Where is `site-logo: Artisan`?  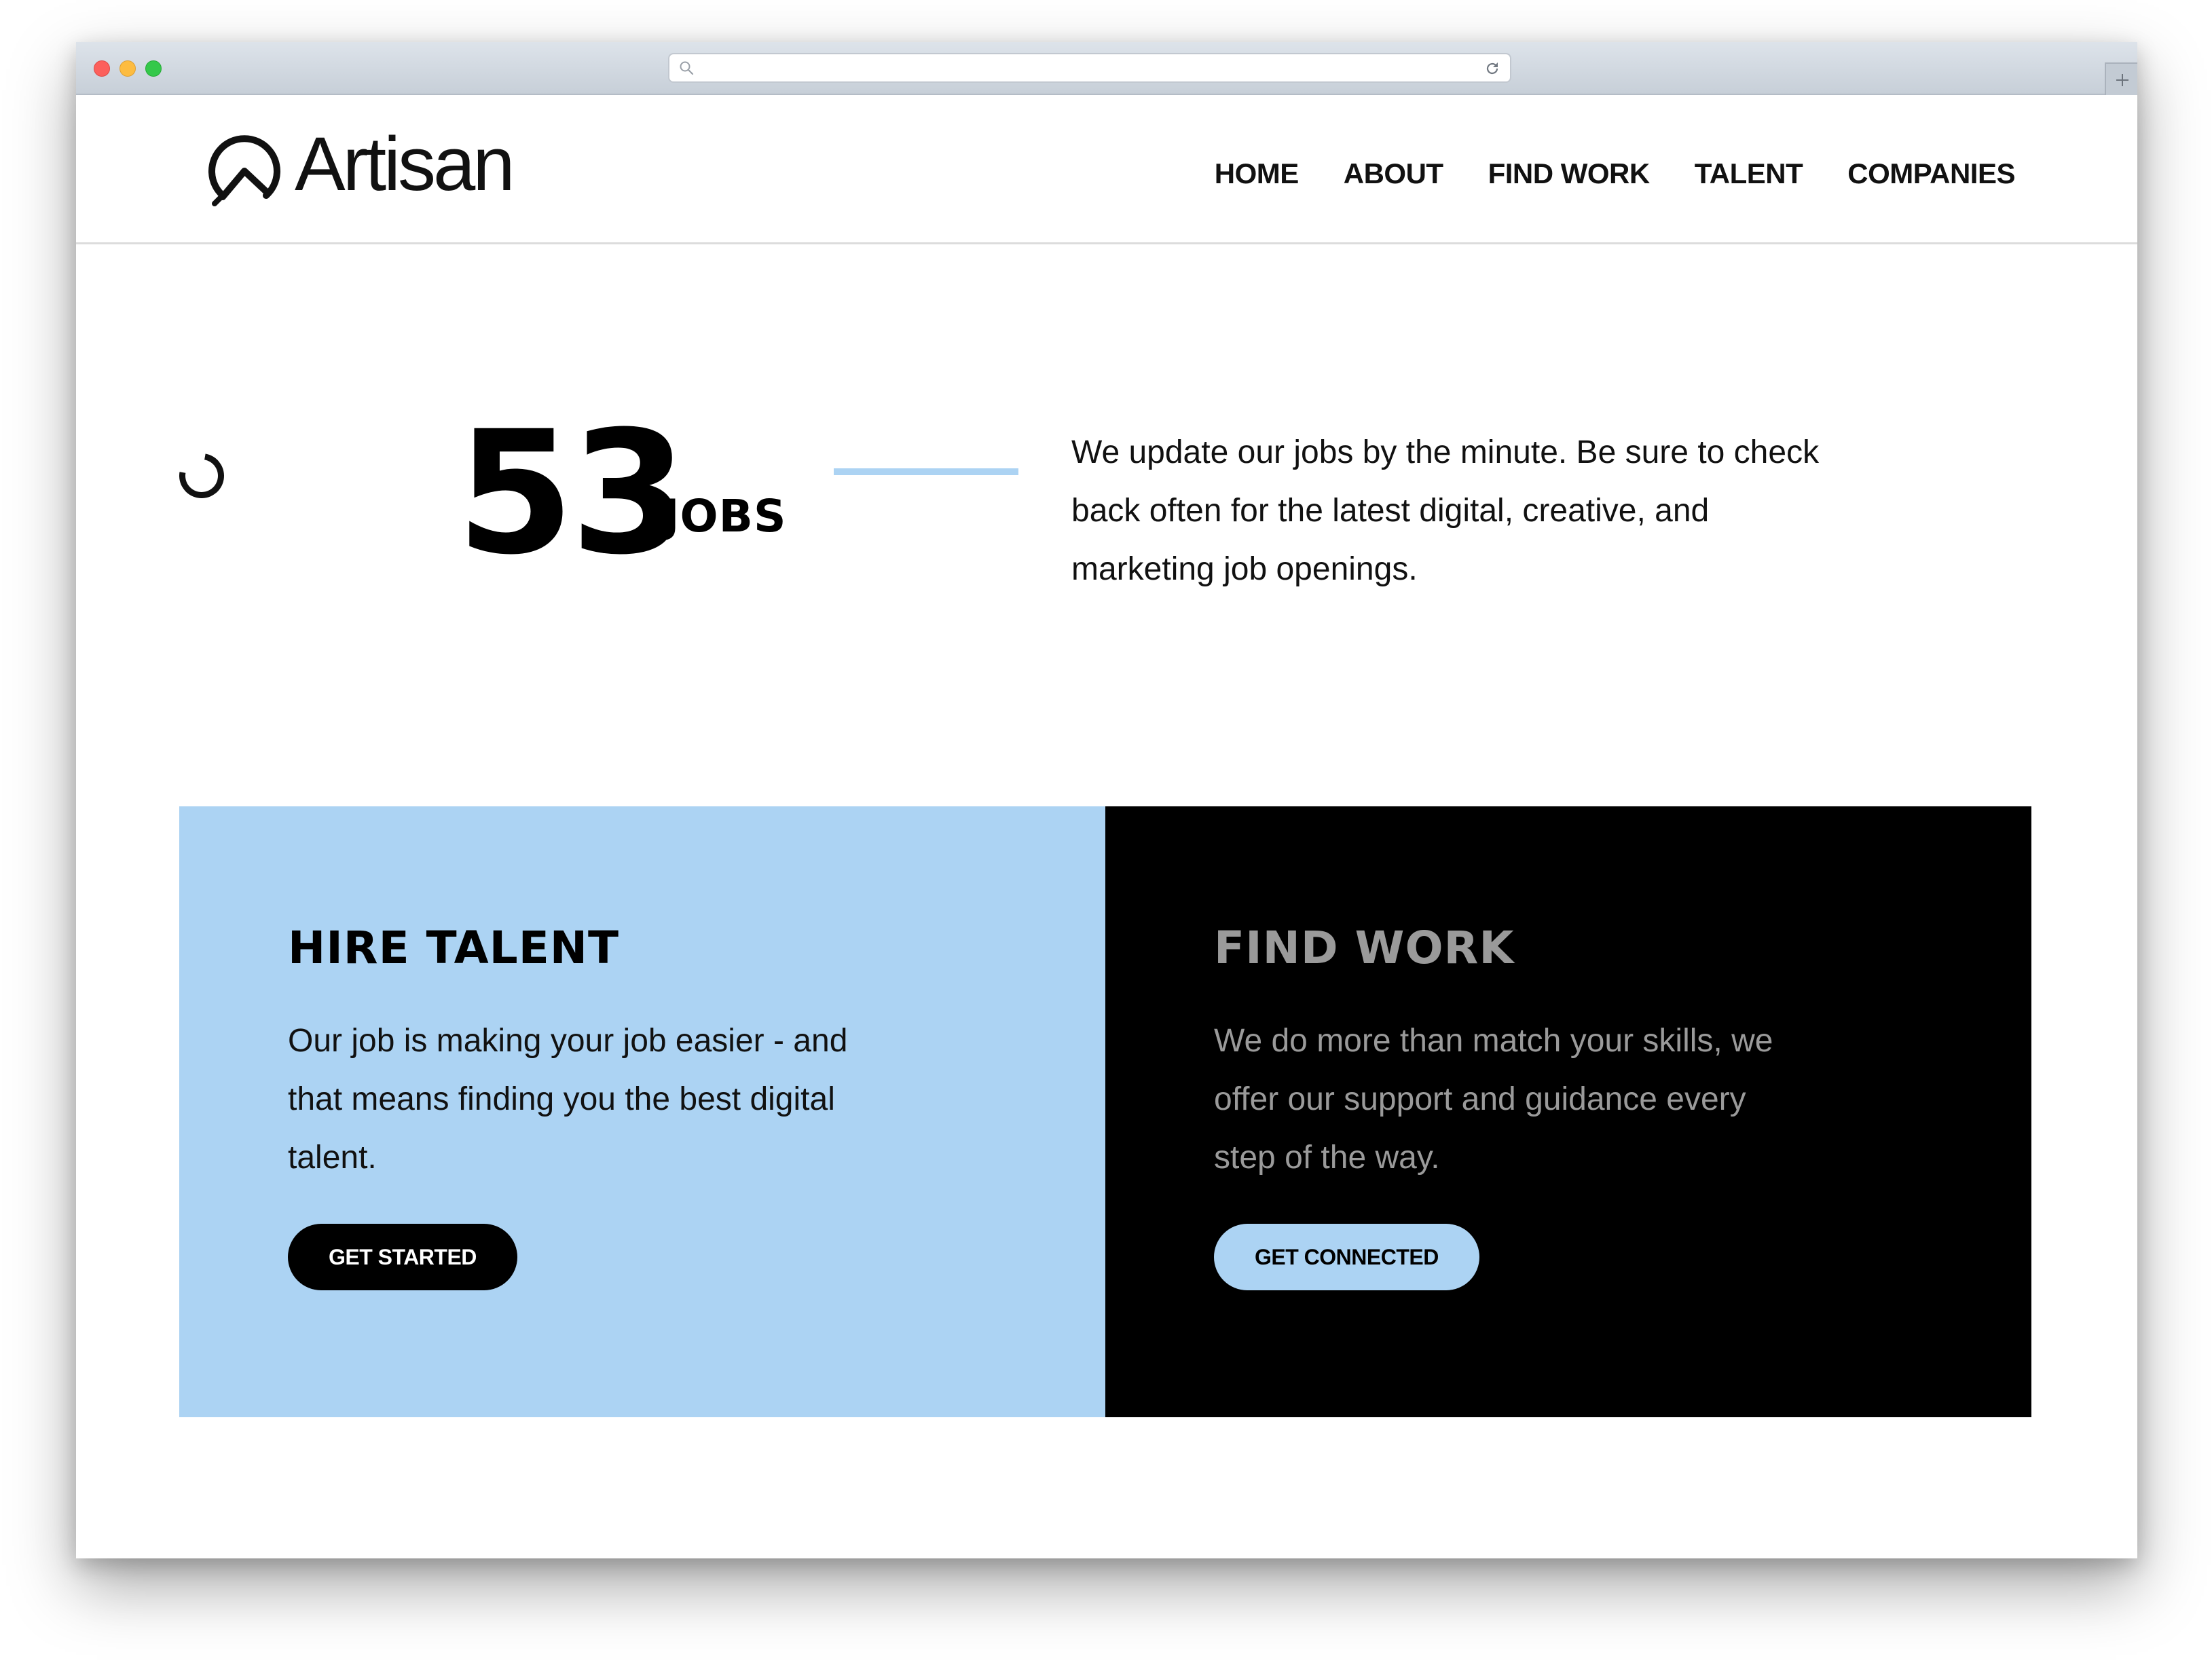 site-logo: Artisan is located at coordinates (359, 163).